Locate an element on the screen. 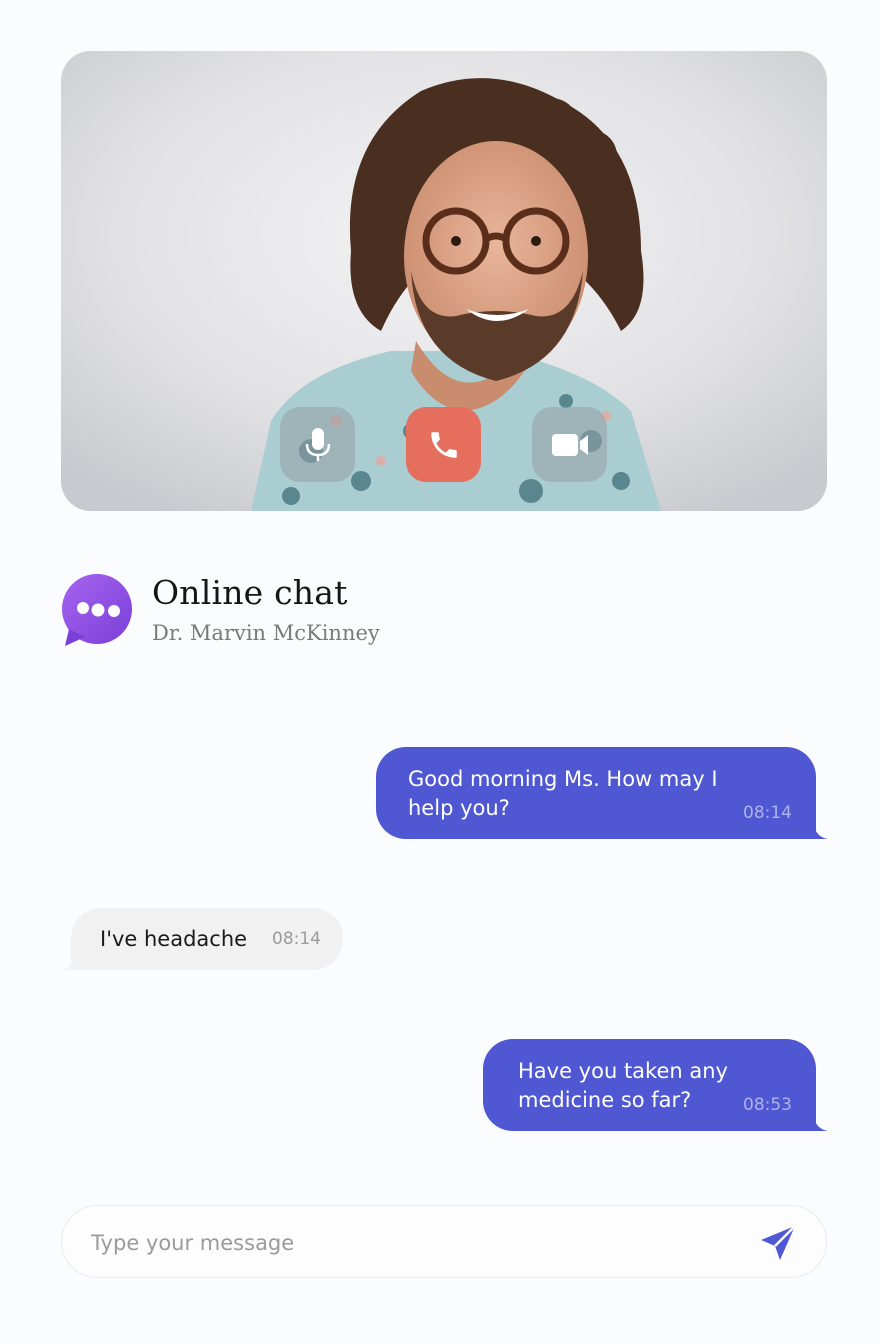 This screenshot has width=880, height=1344. video-camera-icon is located at coordinates (569, 444).